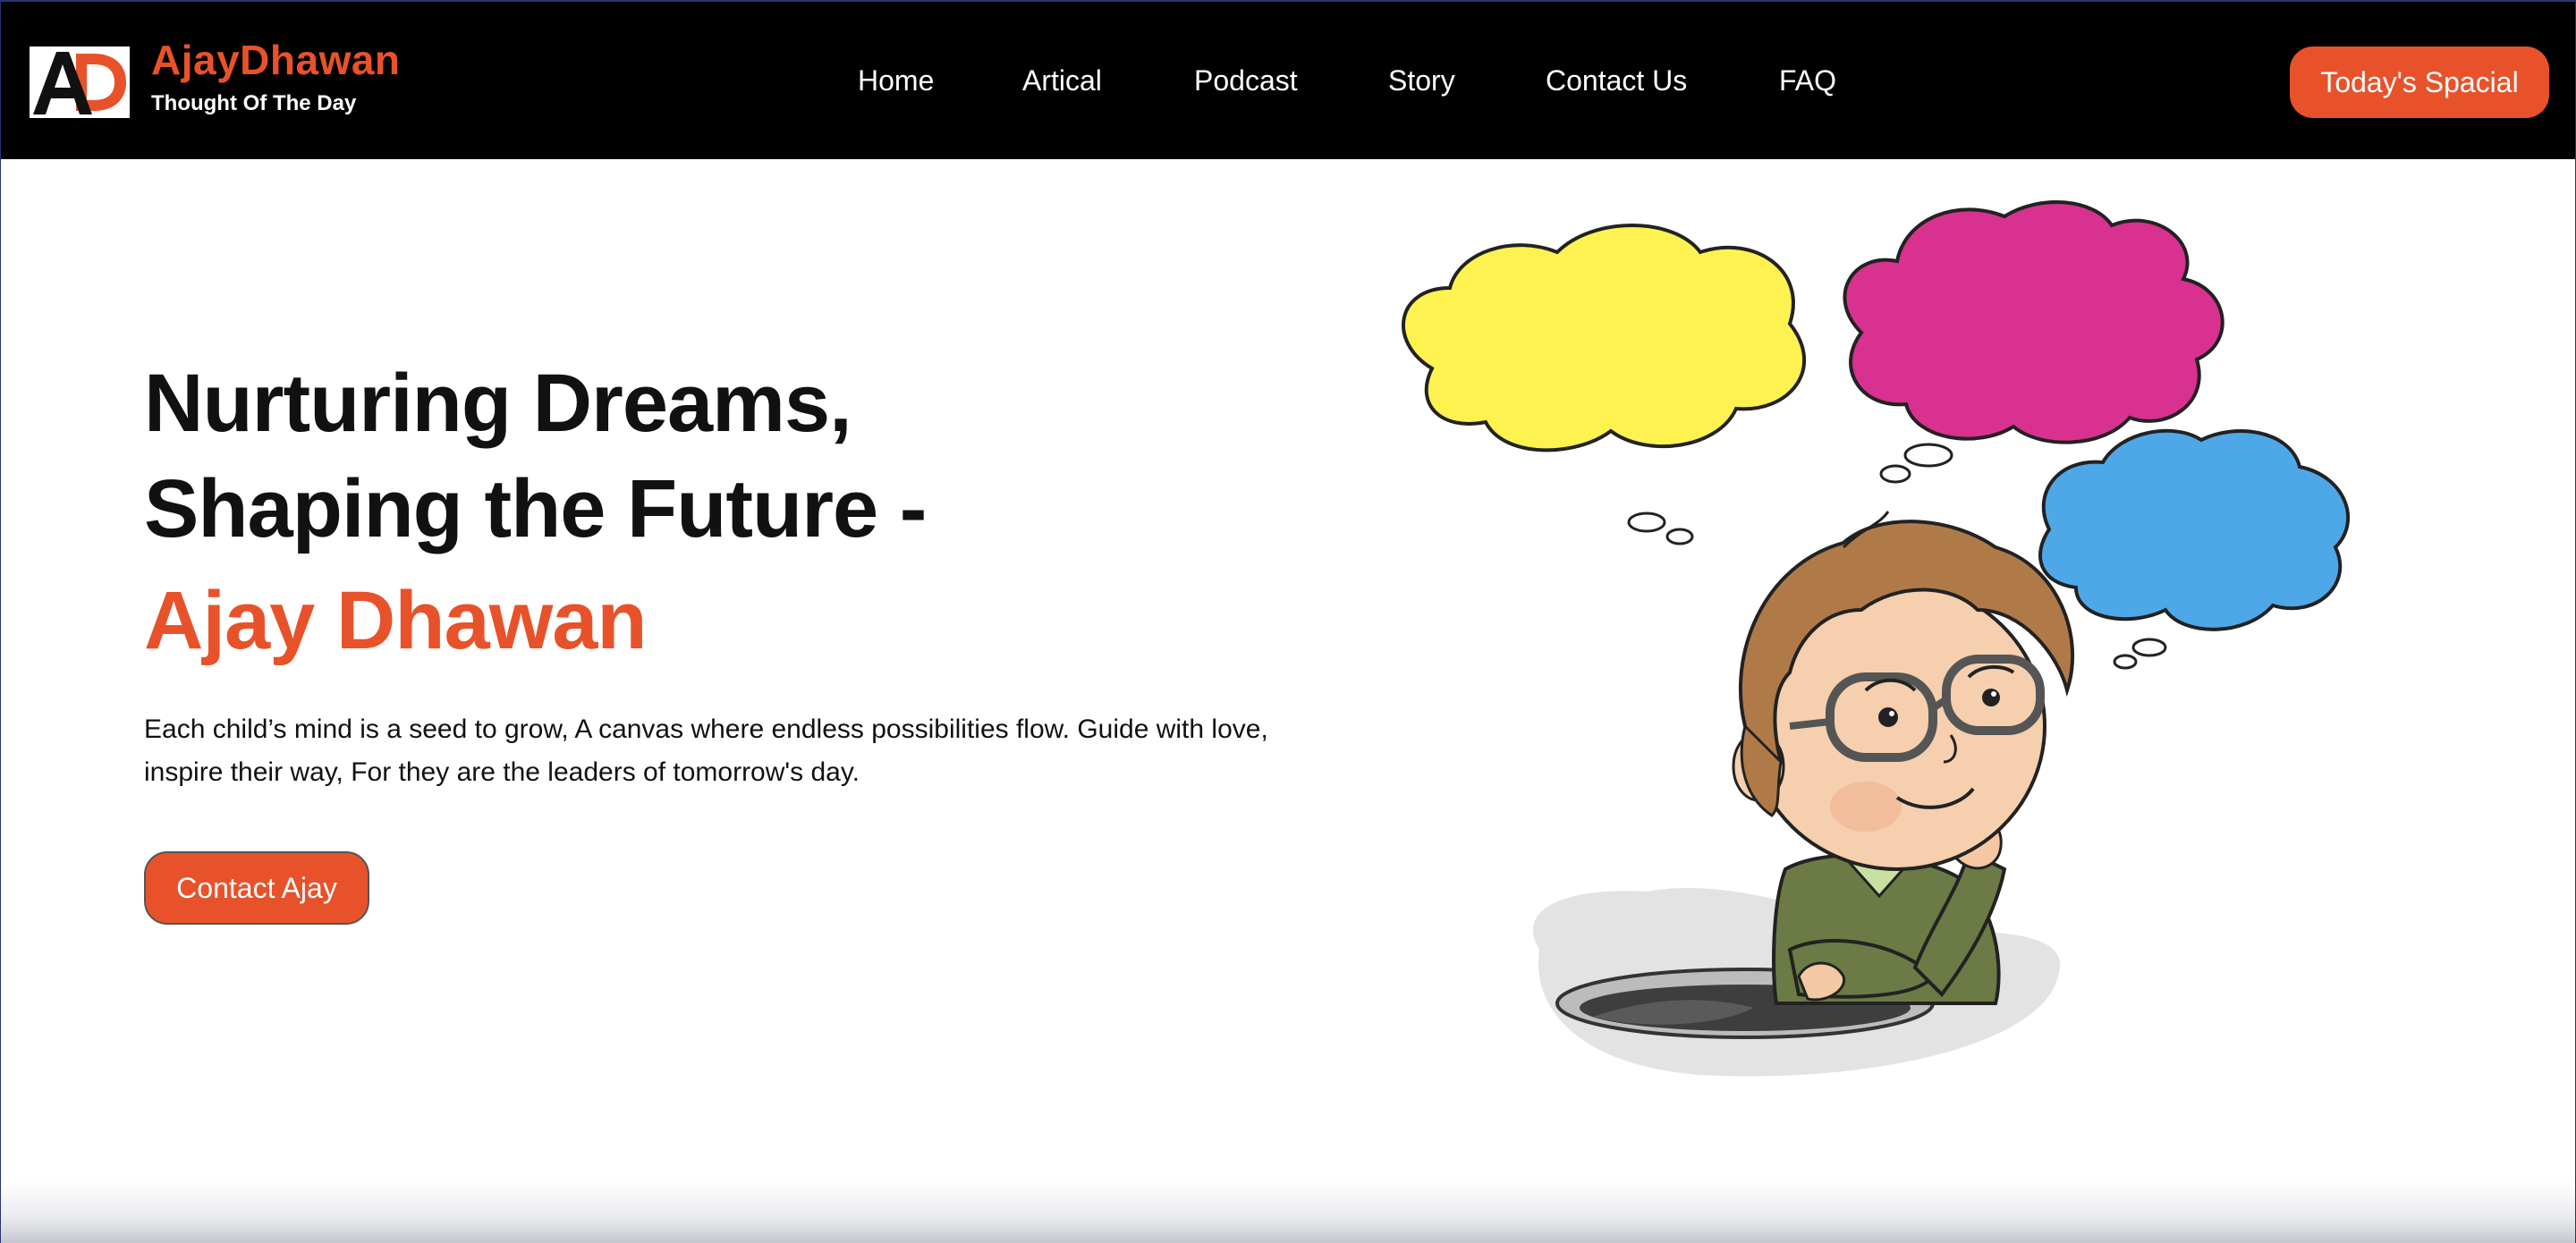 This screenshot has width=2576, height=1243. I want to click on nav-faq: FAQ, so click(1807, 80).